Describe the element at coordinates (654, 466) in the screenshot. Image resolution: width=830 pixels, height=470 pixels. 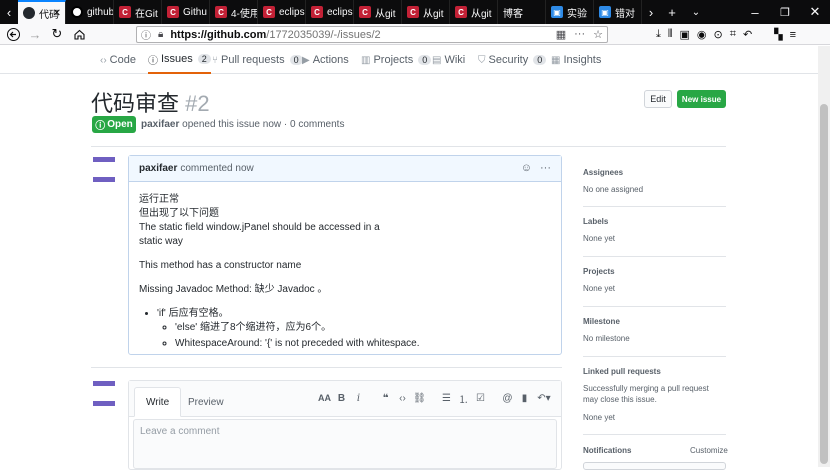
I see `notifications-subscribe-button` at that location.